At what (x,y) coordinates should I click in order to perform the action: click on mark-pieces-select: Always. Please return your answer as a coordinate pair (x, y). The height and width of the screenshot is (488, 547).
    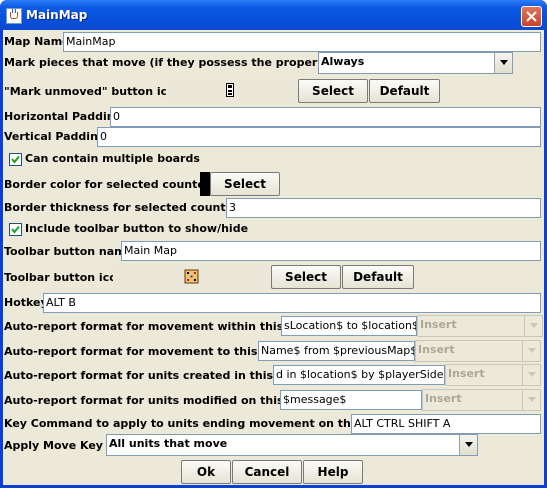
    Looking at the image, I should click on (415, 63).